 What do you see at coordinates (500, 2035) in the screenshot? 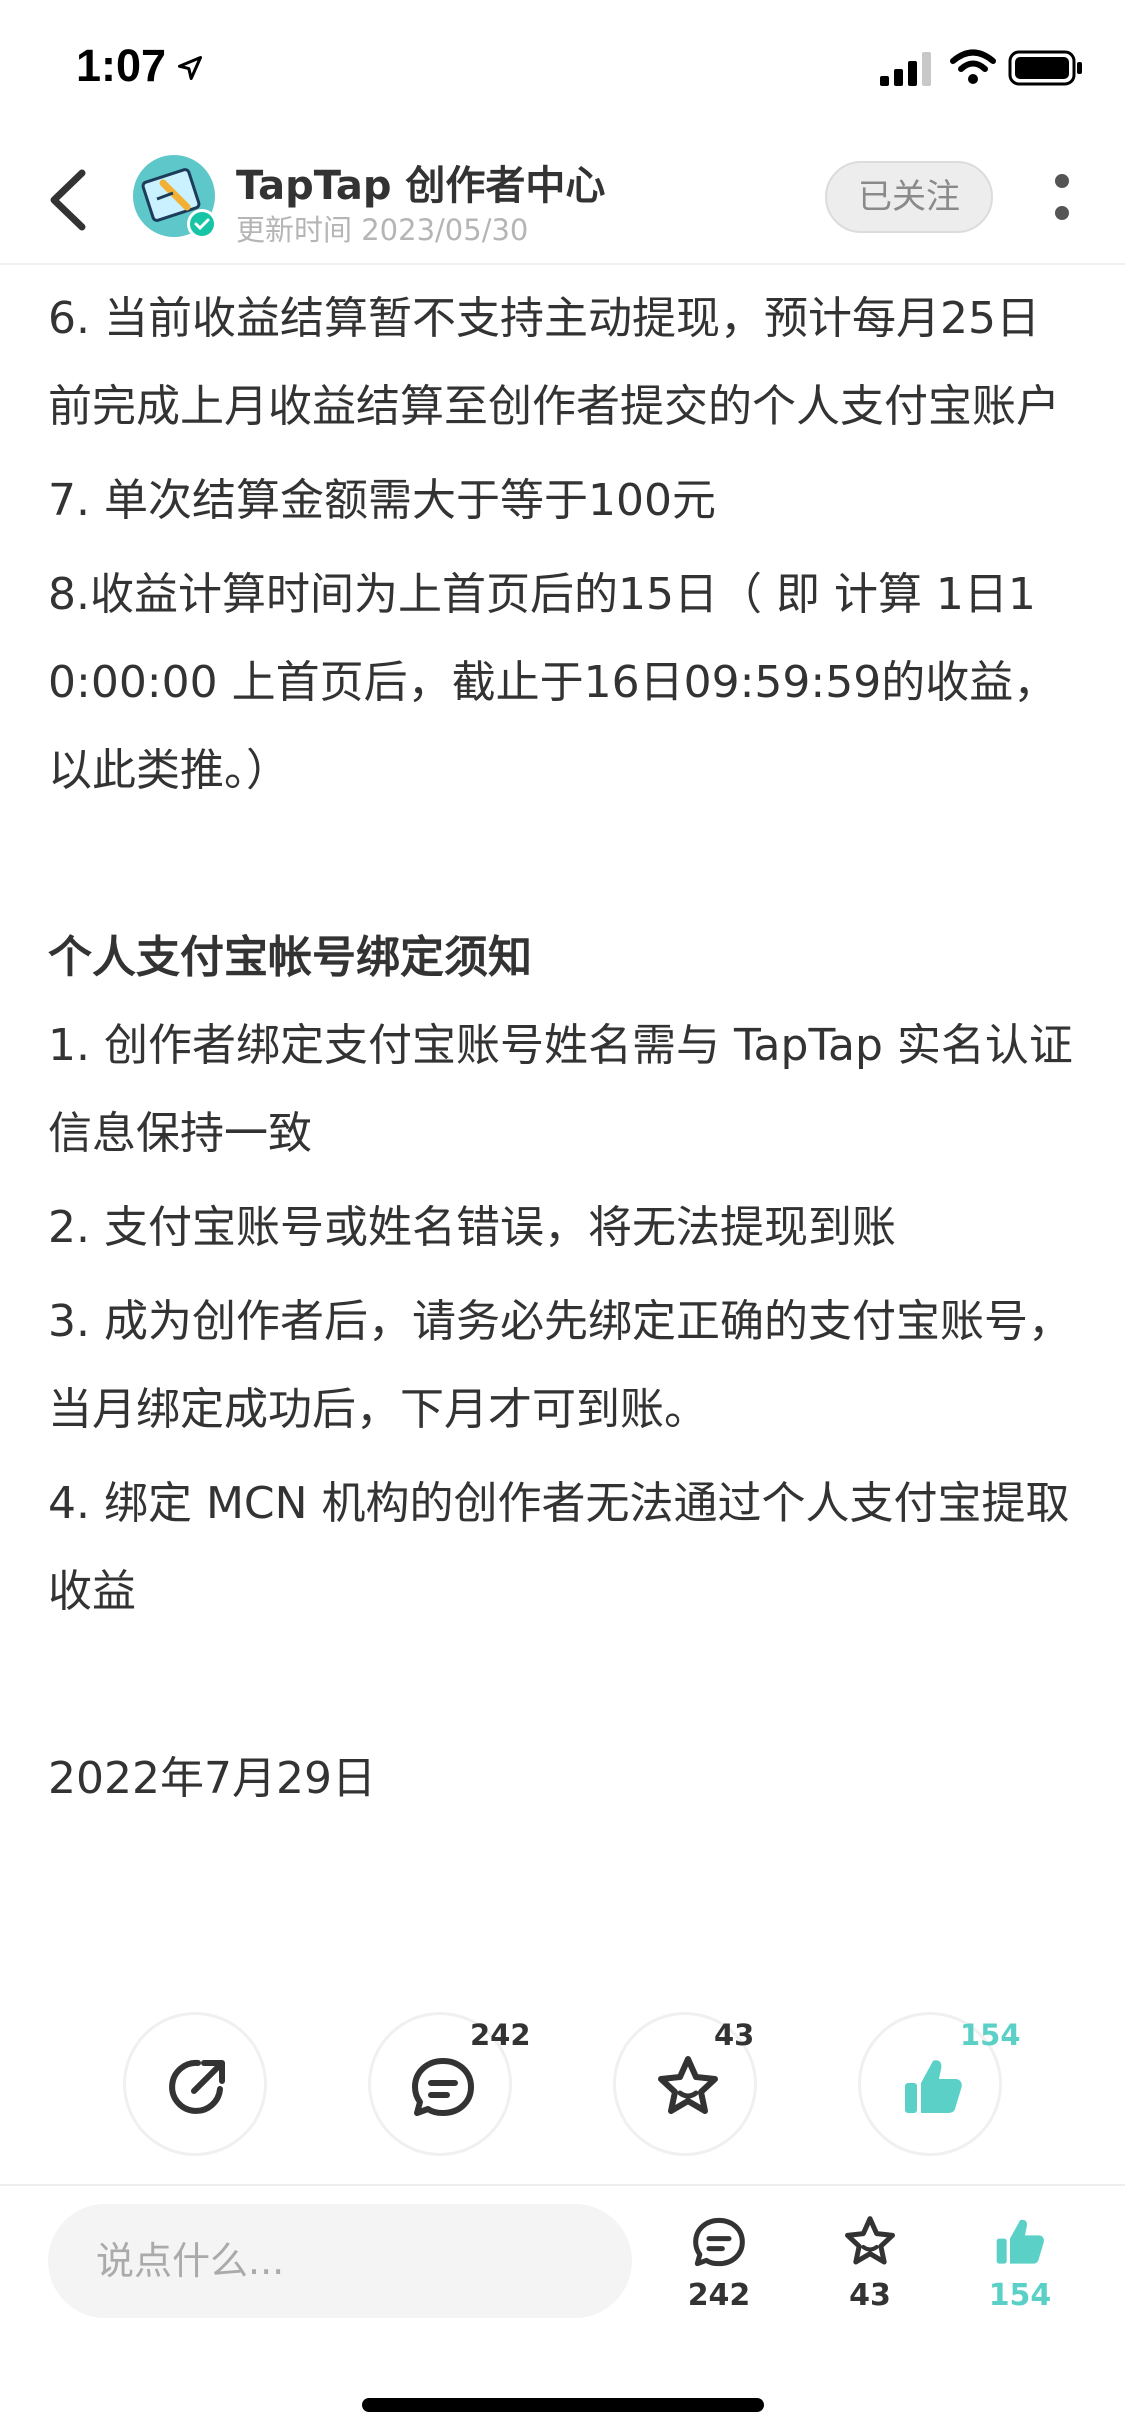
I see `comment-count: 242` at bounding box center [500, 2035].